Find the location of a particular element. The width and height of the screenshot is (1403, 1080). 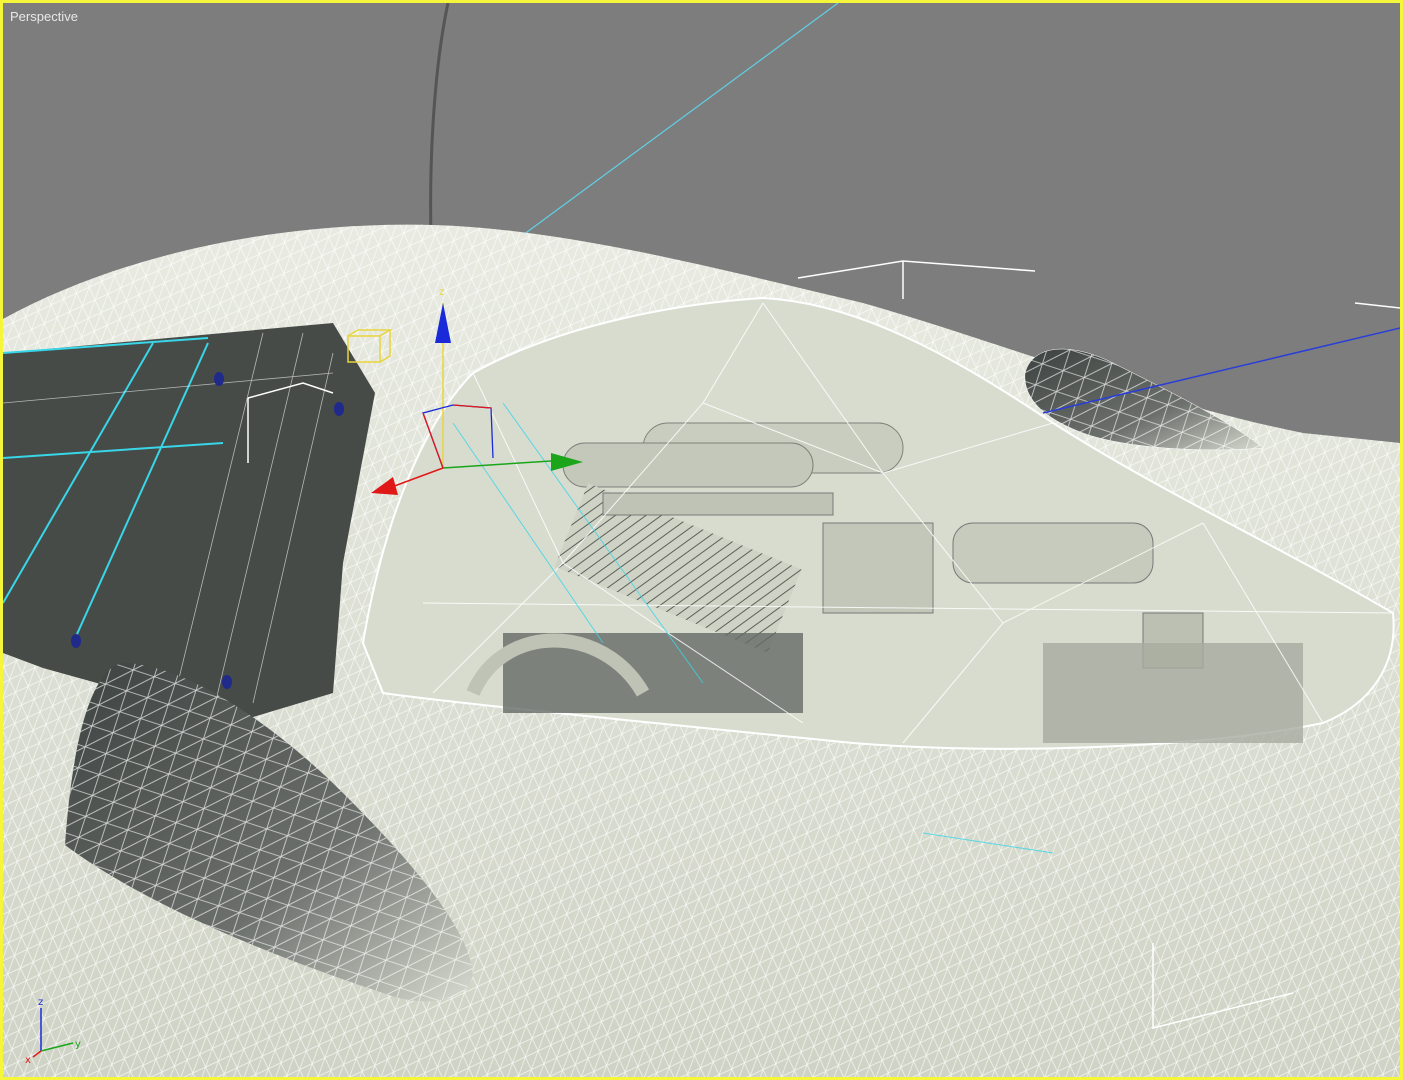

viewport-label: Perspective is located at coordinates (44, 16).